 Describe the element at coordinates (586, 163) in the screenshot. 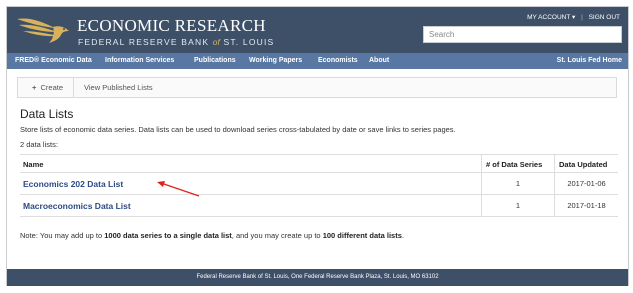

I see `column-header-updated: Data Updated` at that location.